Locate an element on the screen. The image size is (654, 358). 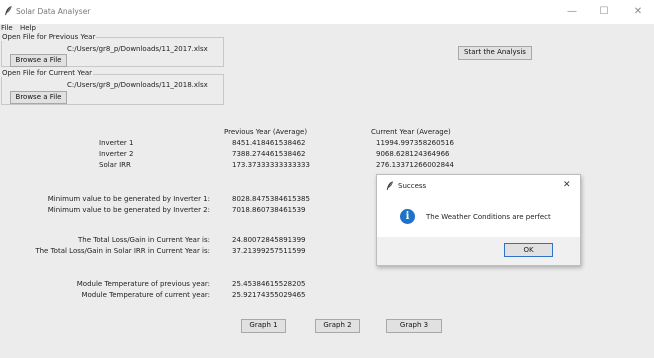
inverter-2-previous: 7388.274461538462 is located at coordinates (269, 154).